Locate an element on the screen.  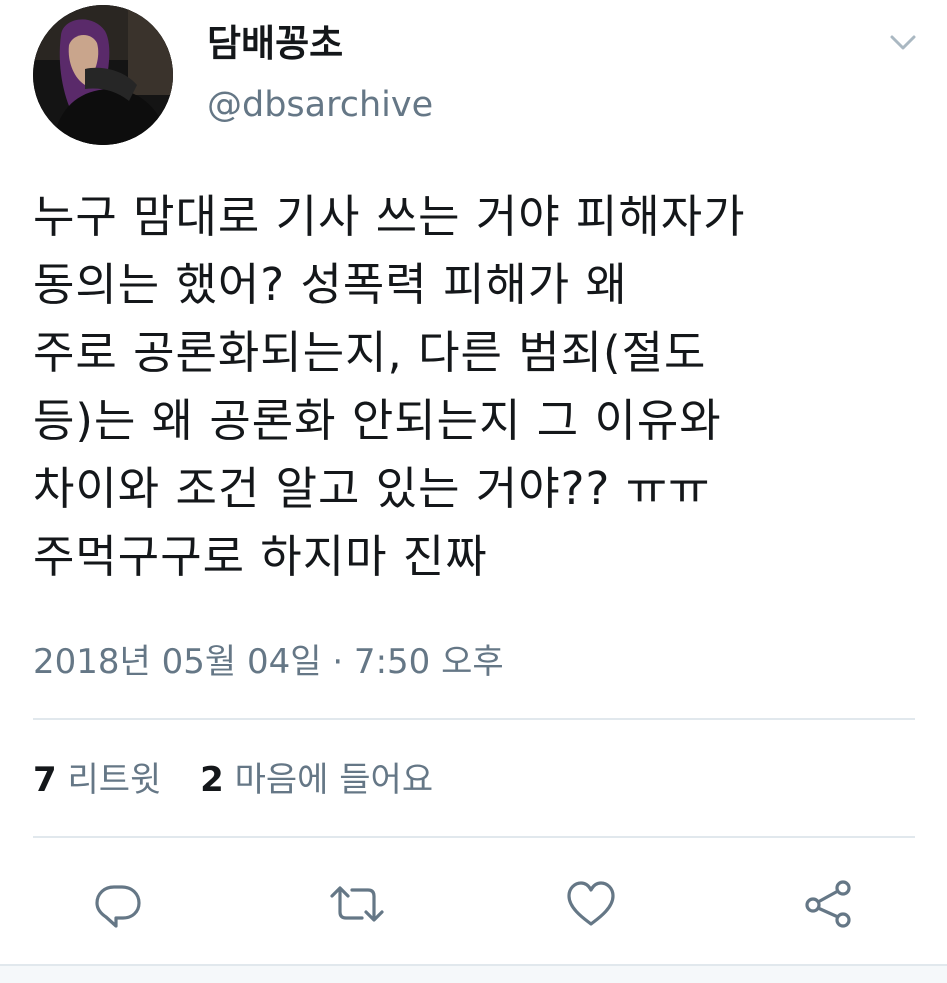
tweet-text-line: 주로 공론화되는지, 다른 범죄(절도 is located at coordinates (370, 352).